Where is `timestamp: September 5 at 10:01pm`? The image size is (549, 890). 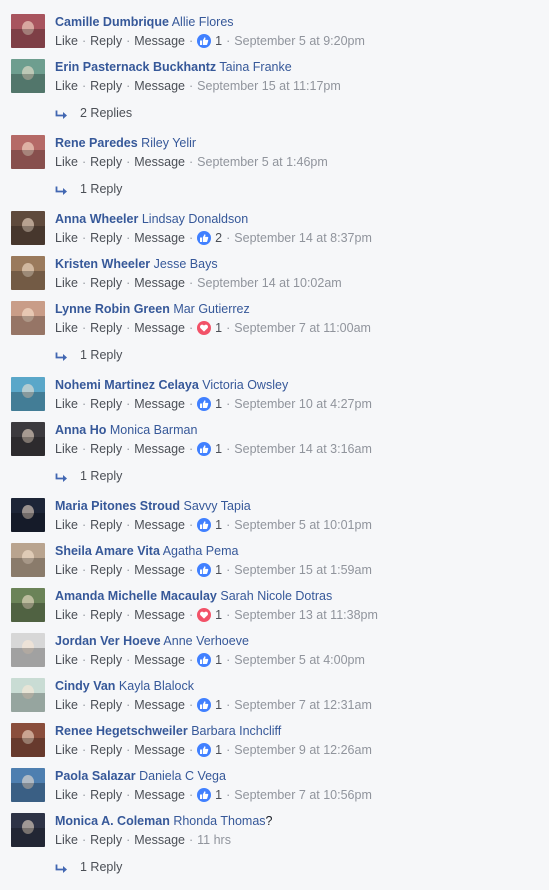 timestamp: September 5 at 10:01pm is located at coordinates (303, 525).